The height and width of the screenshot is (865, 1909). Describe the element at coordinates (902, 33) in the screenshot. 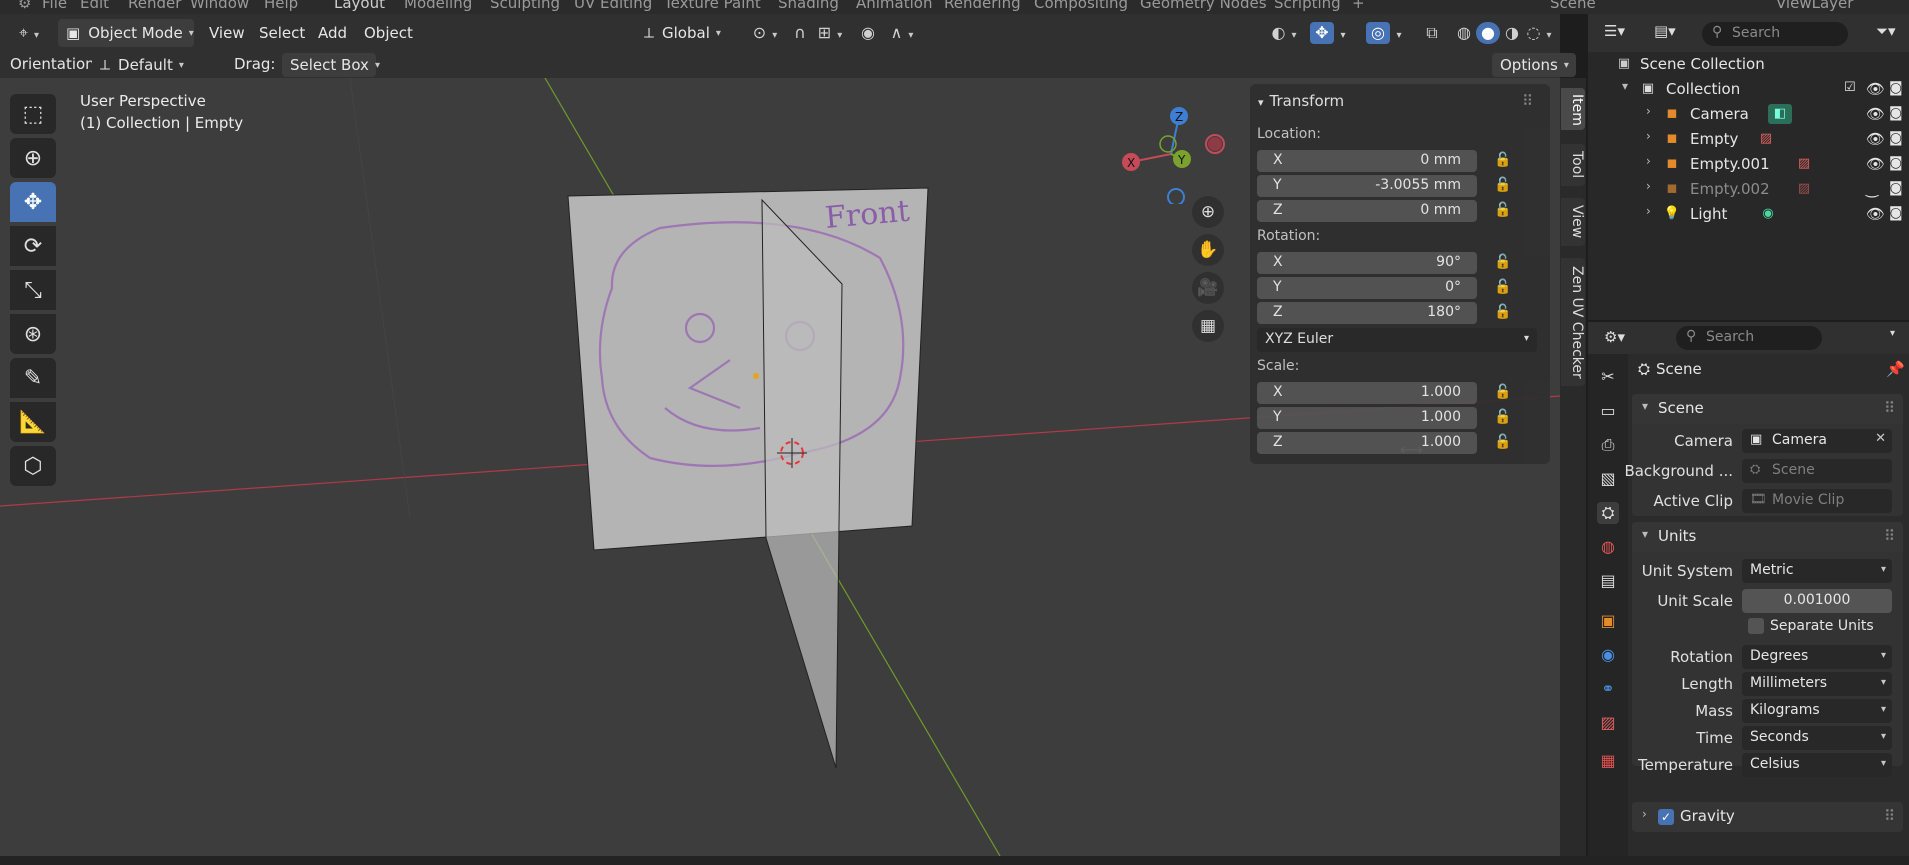

I see `falloff-icon: ∧ ▾` at that location.